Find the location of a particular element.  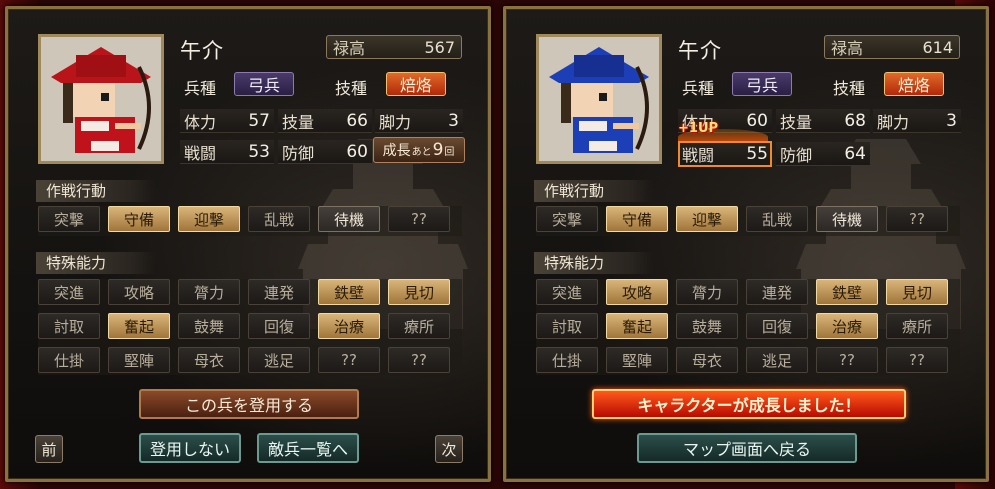

stat-combat: 戦闘 53 is located at coordinates (227, 152).